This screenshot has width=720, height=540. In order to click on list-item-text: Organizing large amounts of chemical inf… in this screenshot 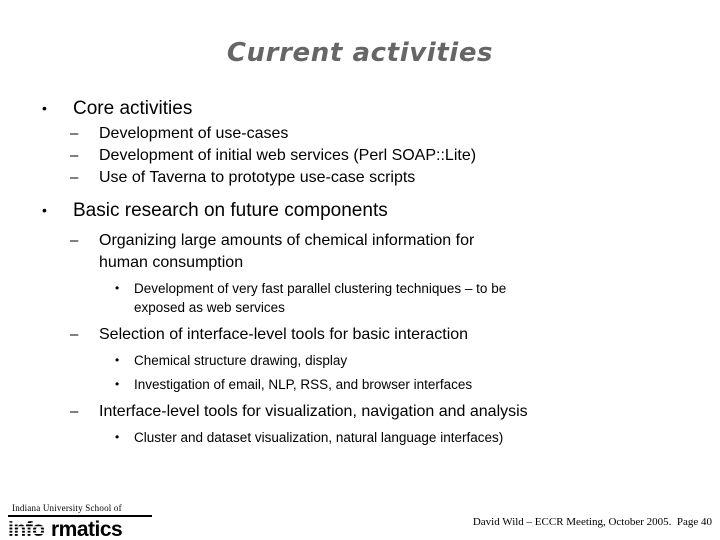, I will do `click(287, 251)`.